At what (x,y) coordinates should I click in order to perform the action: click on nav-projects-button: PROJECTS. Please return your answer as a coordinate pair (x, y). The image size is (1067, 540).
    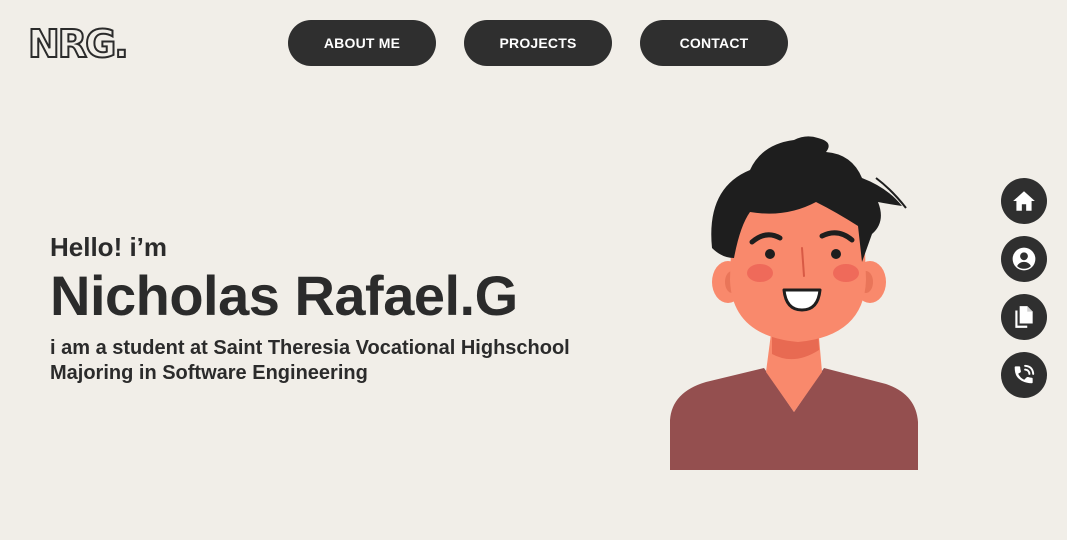
    Looking at the image, I should click on (538, 43).